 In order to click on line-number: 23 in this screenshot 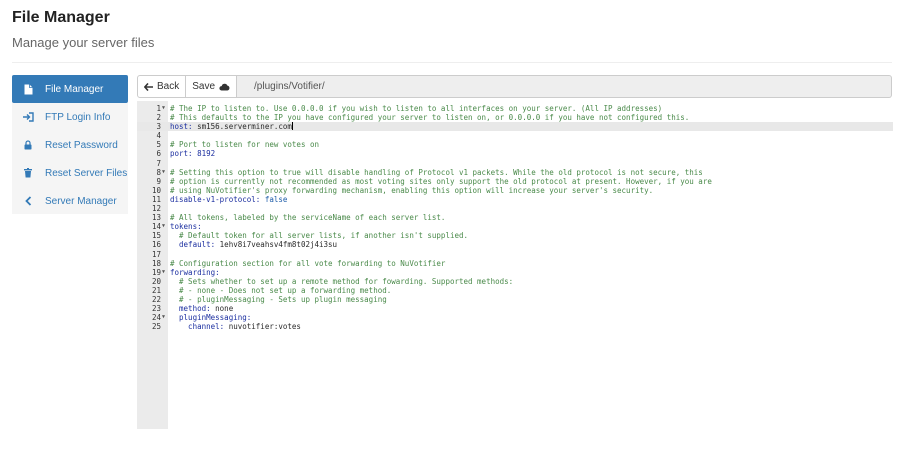, I will do `click(156, 309)`.